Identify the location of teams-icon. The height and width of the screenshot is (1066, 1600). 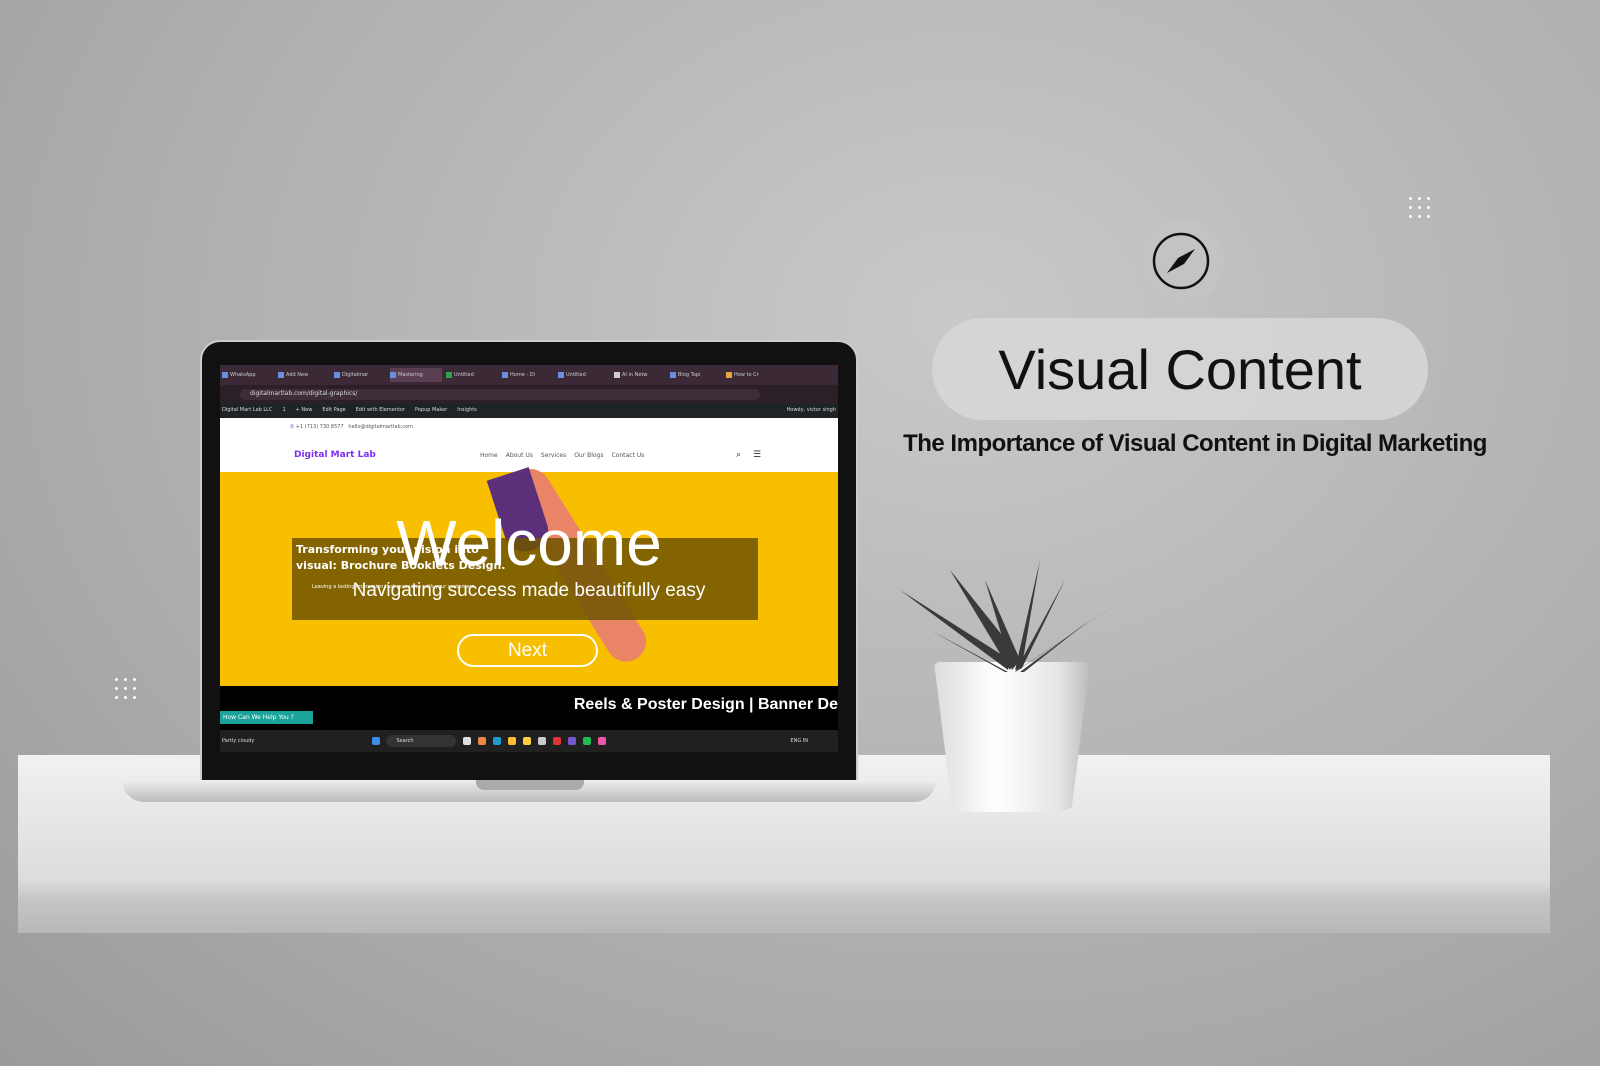
(572, 741).